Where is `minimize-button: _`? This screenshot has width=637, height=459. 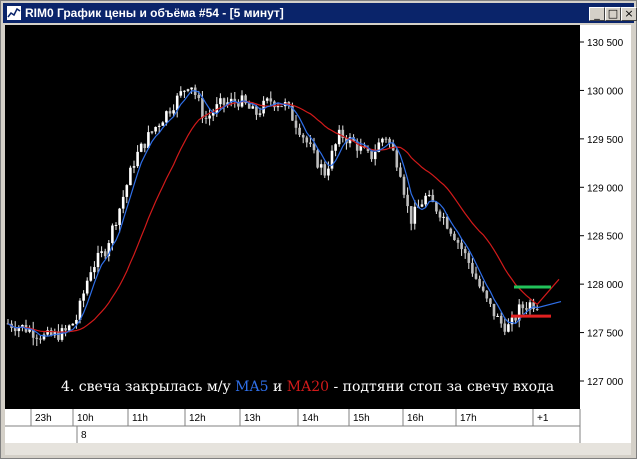
minimize-button: _ is located at coordinates (597, 14).